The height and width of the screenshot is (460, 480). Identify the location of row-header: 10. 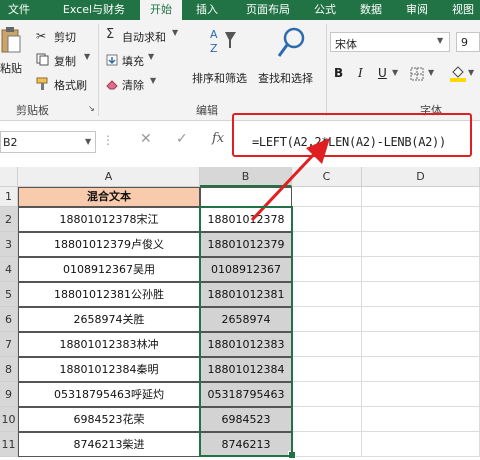
(9, 419).